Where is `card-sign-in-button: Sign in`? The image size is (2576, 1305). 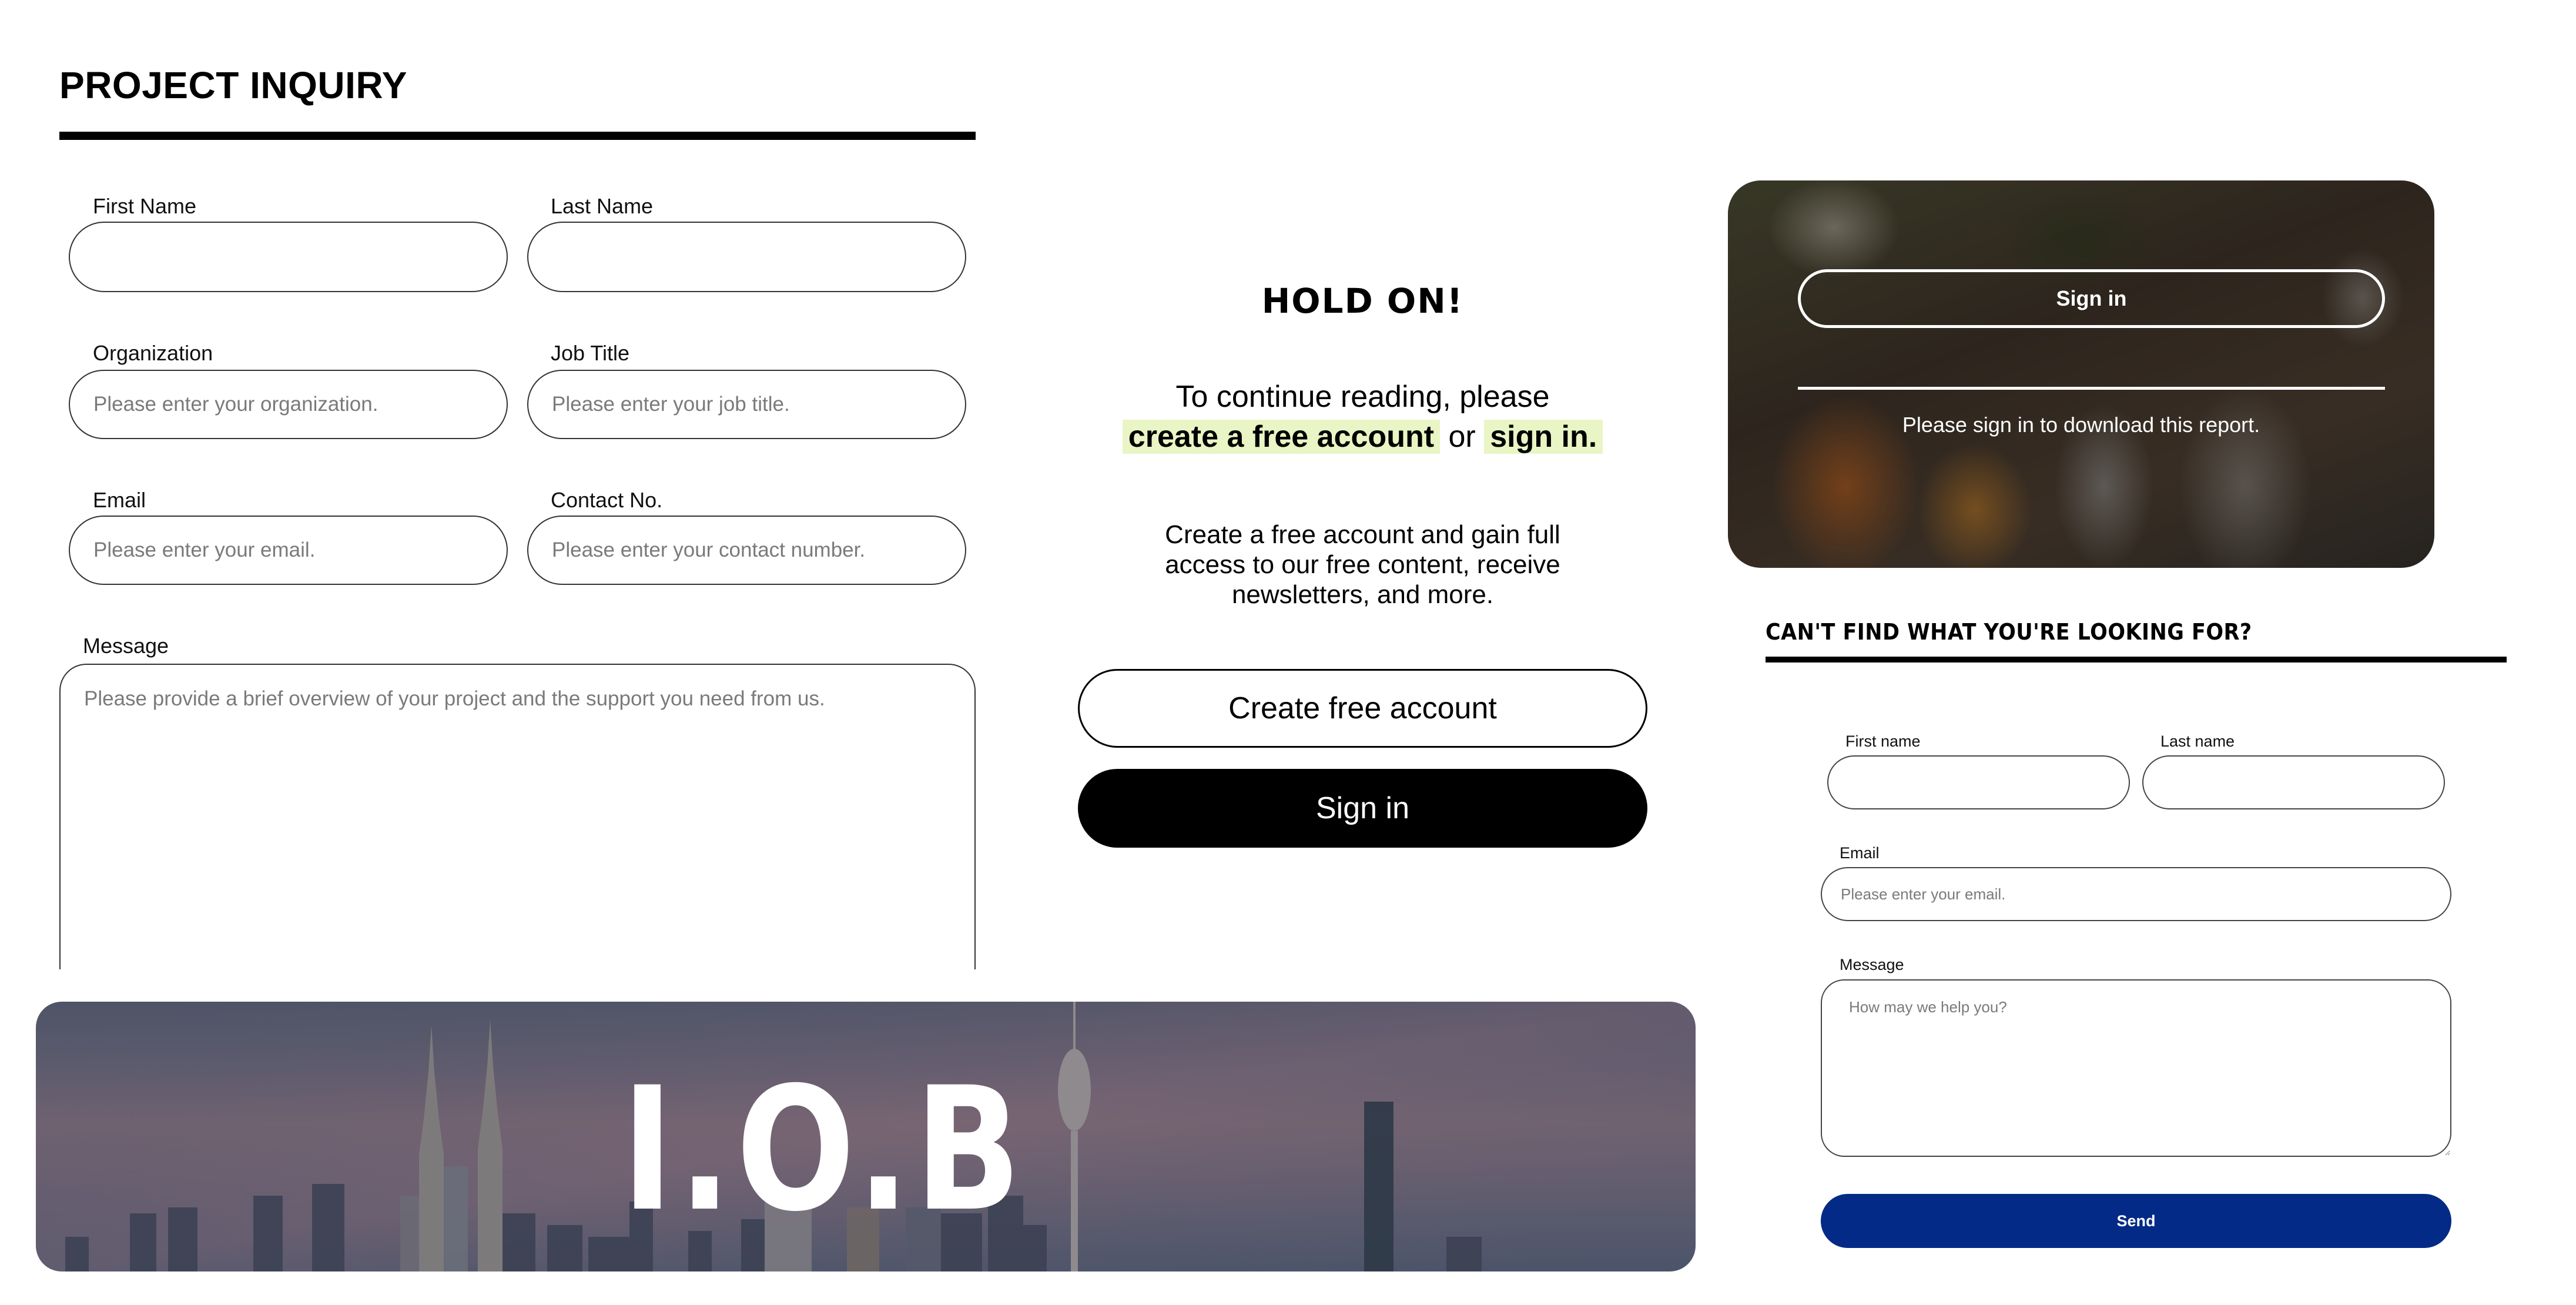 card-sign-in-button: Sign in is located at coordinates (2091, 298).